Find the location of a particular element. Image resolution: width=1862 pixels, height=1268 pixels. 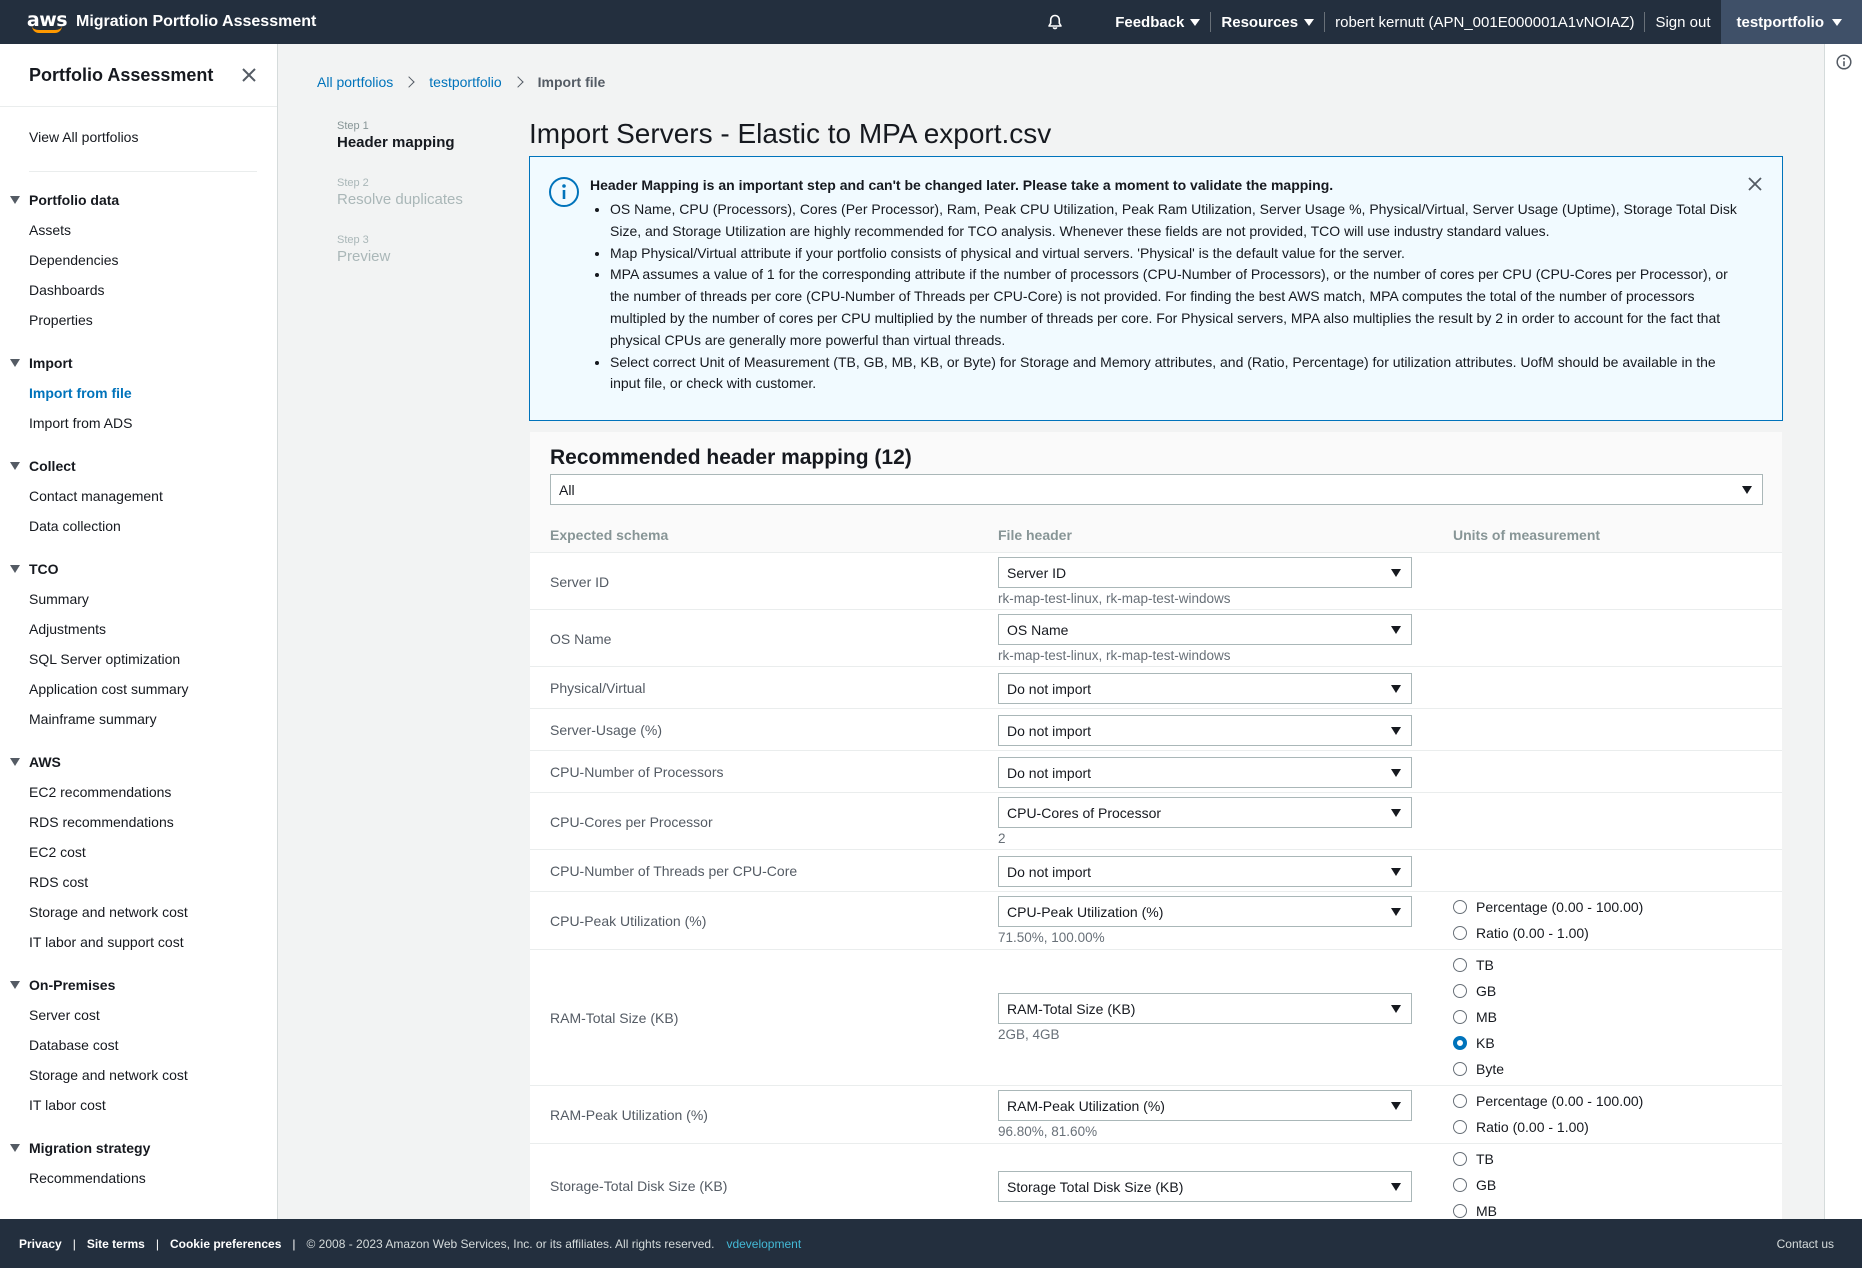

sidebar-item-server-cost: Server cost is located at coordinates (138, 1015).